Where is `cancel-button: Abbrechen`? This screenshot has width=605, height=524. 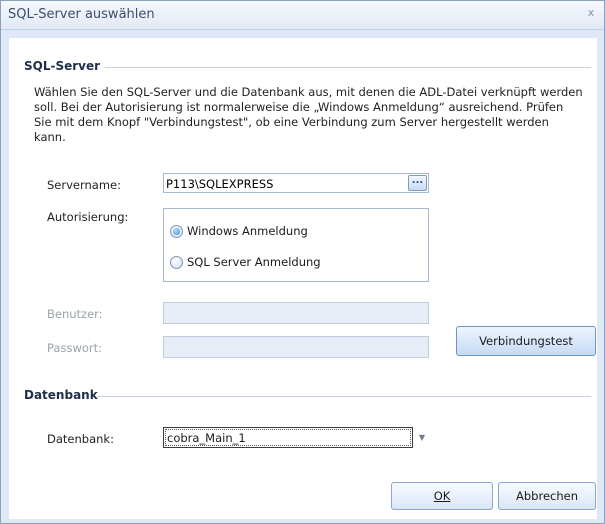
cancel-button: Abbrechen is located at coordinates (547, 496).